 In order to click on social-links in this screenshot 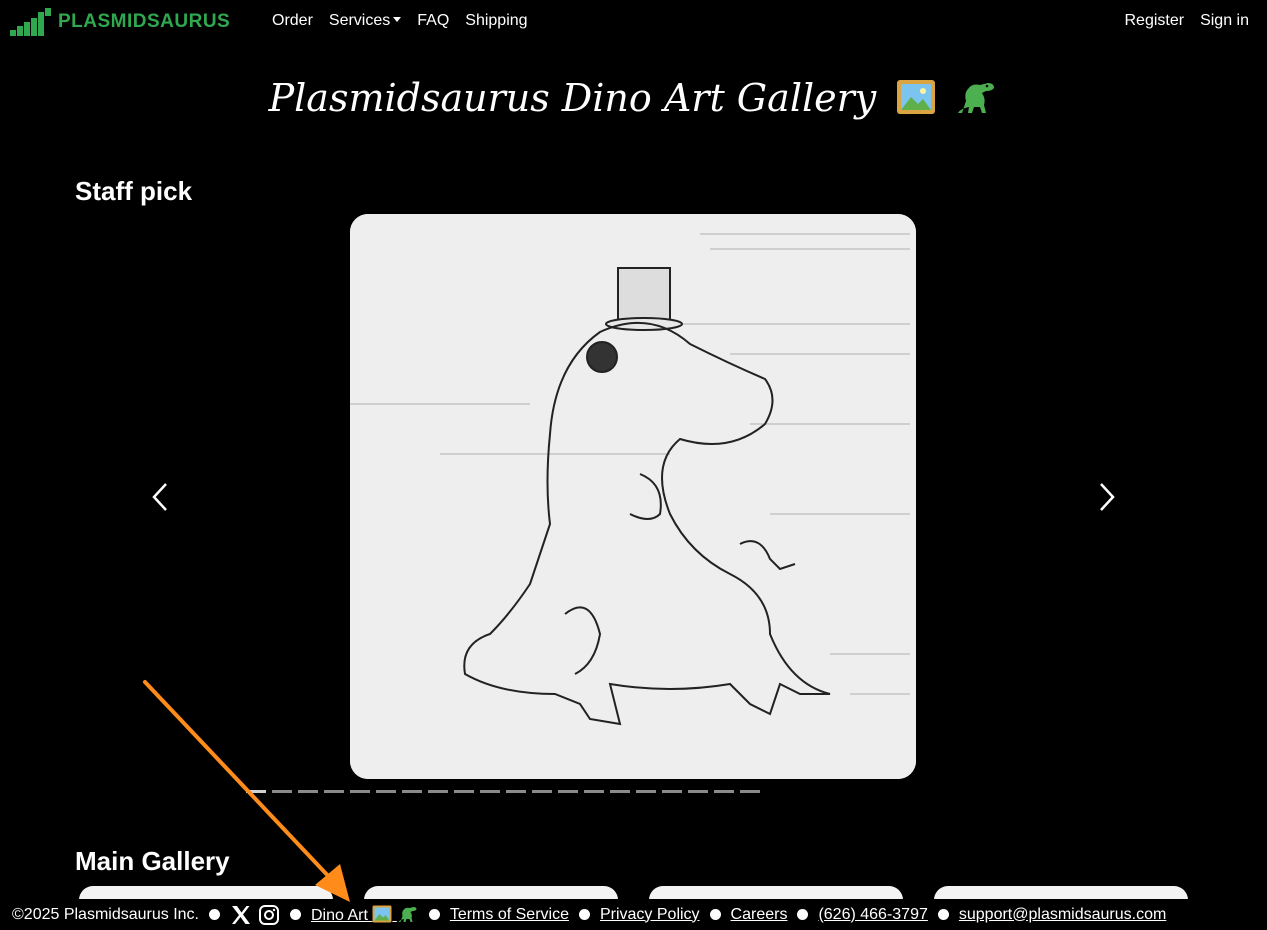, I will do `click(255, 915)`.